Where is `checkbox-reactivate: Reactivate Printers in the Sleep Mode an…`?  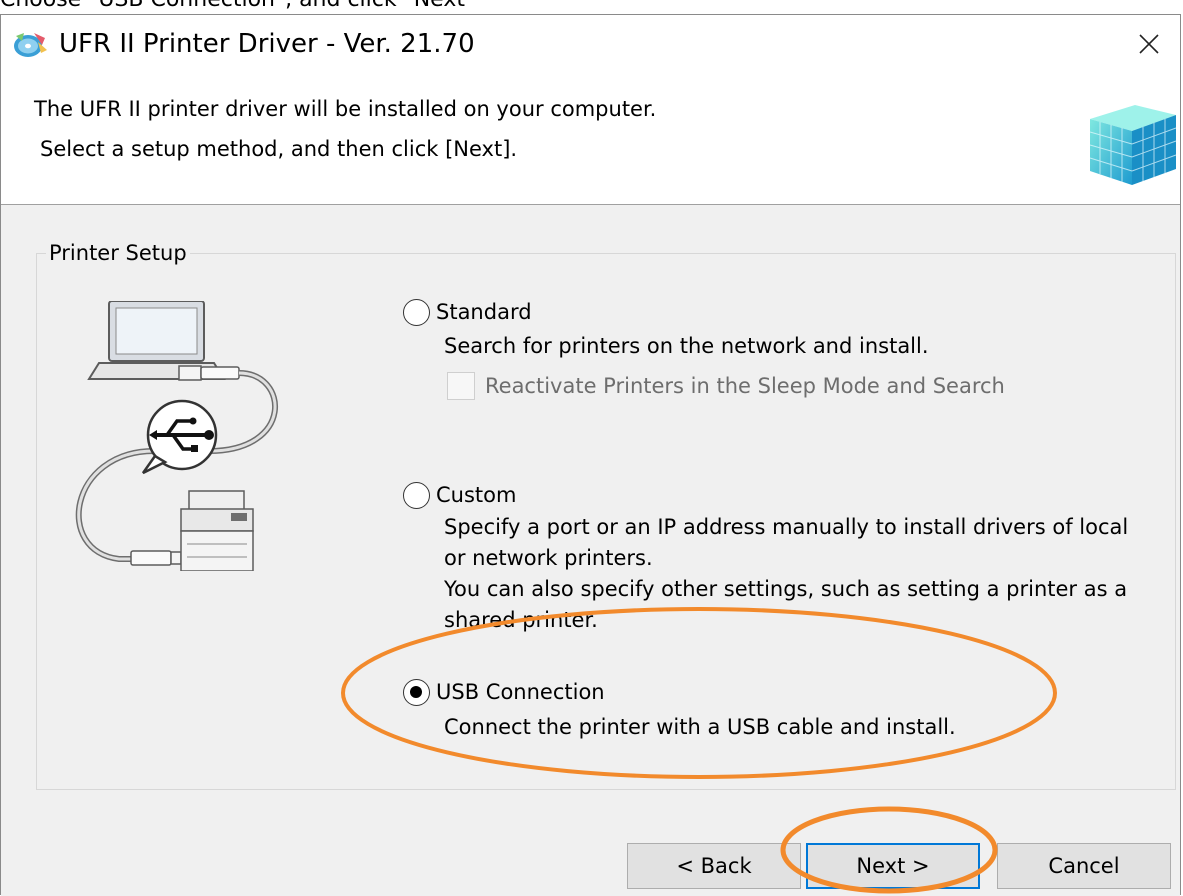 checkbox-reactivate: Reactivate Printers in the Sleep Mode an… is located at coordinates (726, 386).